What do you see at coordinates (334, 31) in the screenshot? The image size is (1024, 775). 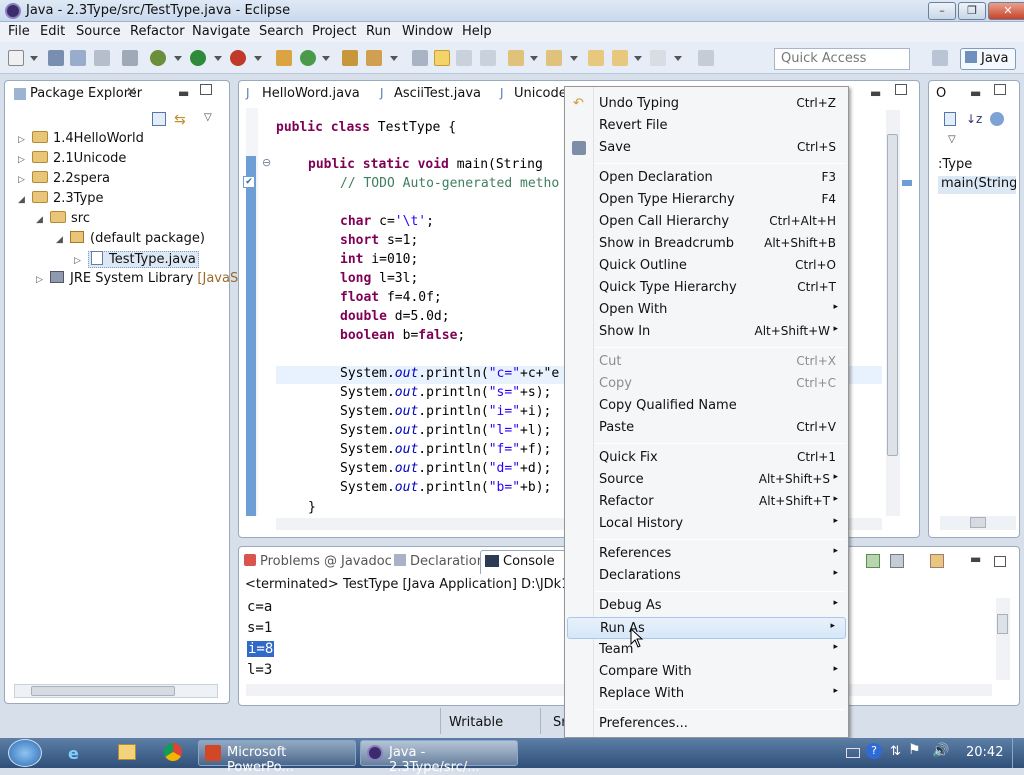 I see `menu-project: Project` at bounding box center [334, 31].